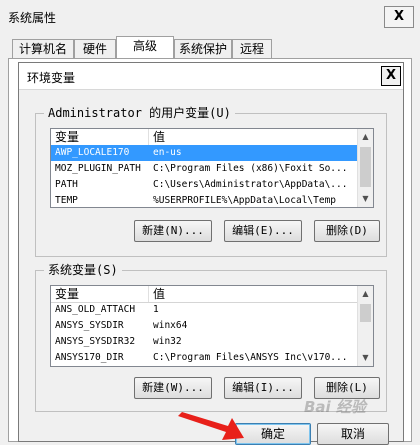 This screenshot has width=420, height=445. I want to click on outer-close-button: X, so click(399, 17).